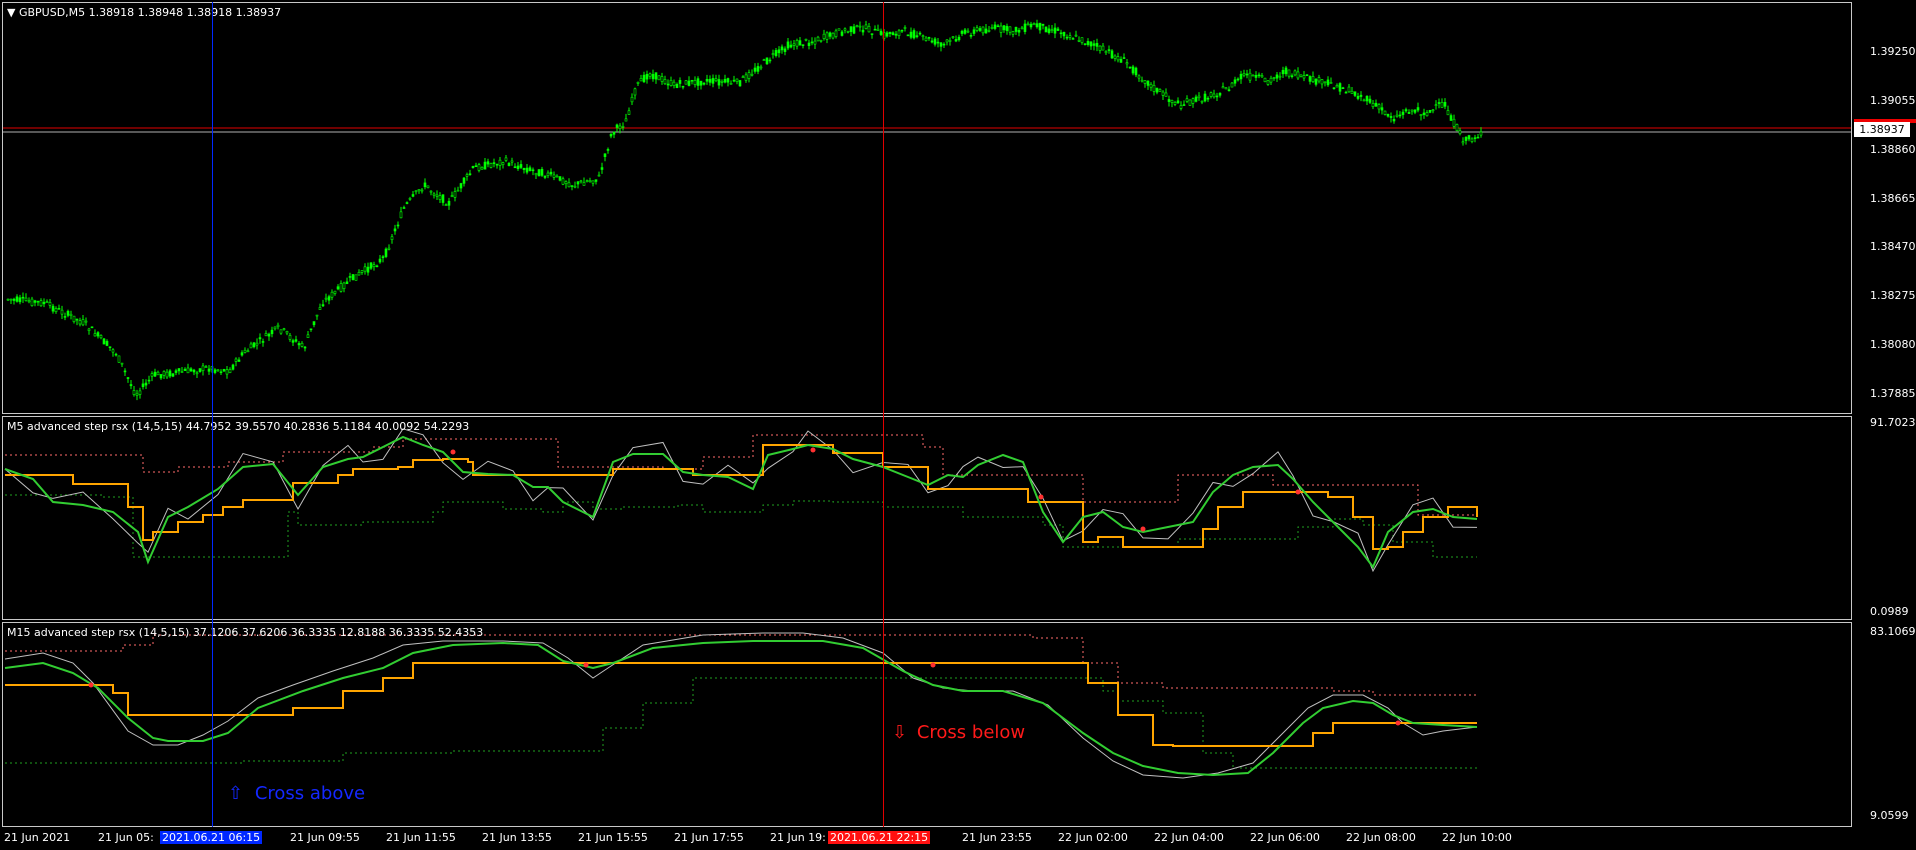 The width and height of the screenshot is (1916, 850). Describe the element at coordinates (883, 414) in the screenshot. I see `red-vertical-line` at that location.